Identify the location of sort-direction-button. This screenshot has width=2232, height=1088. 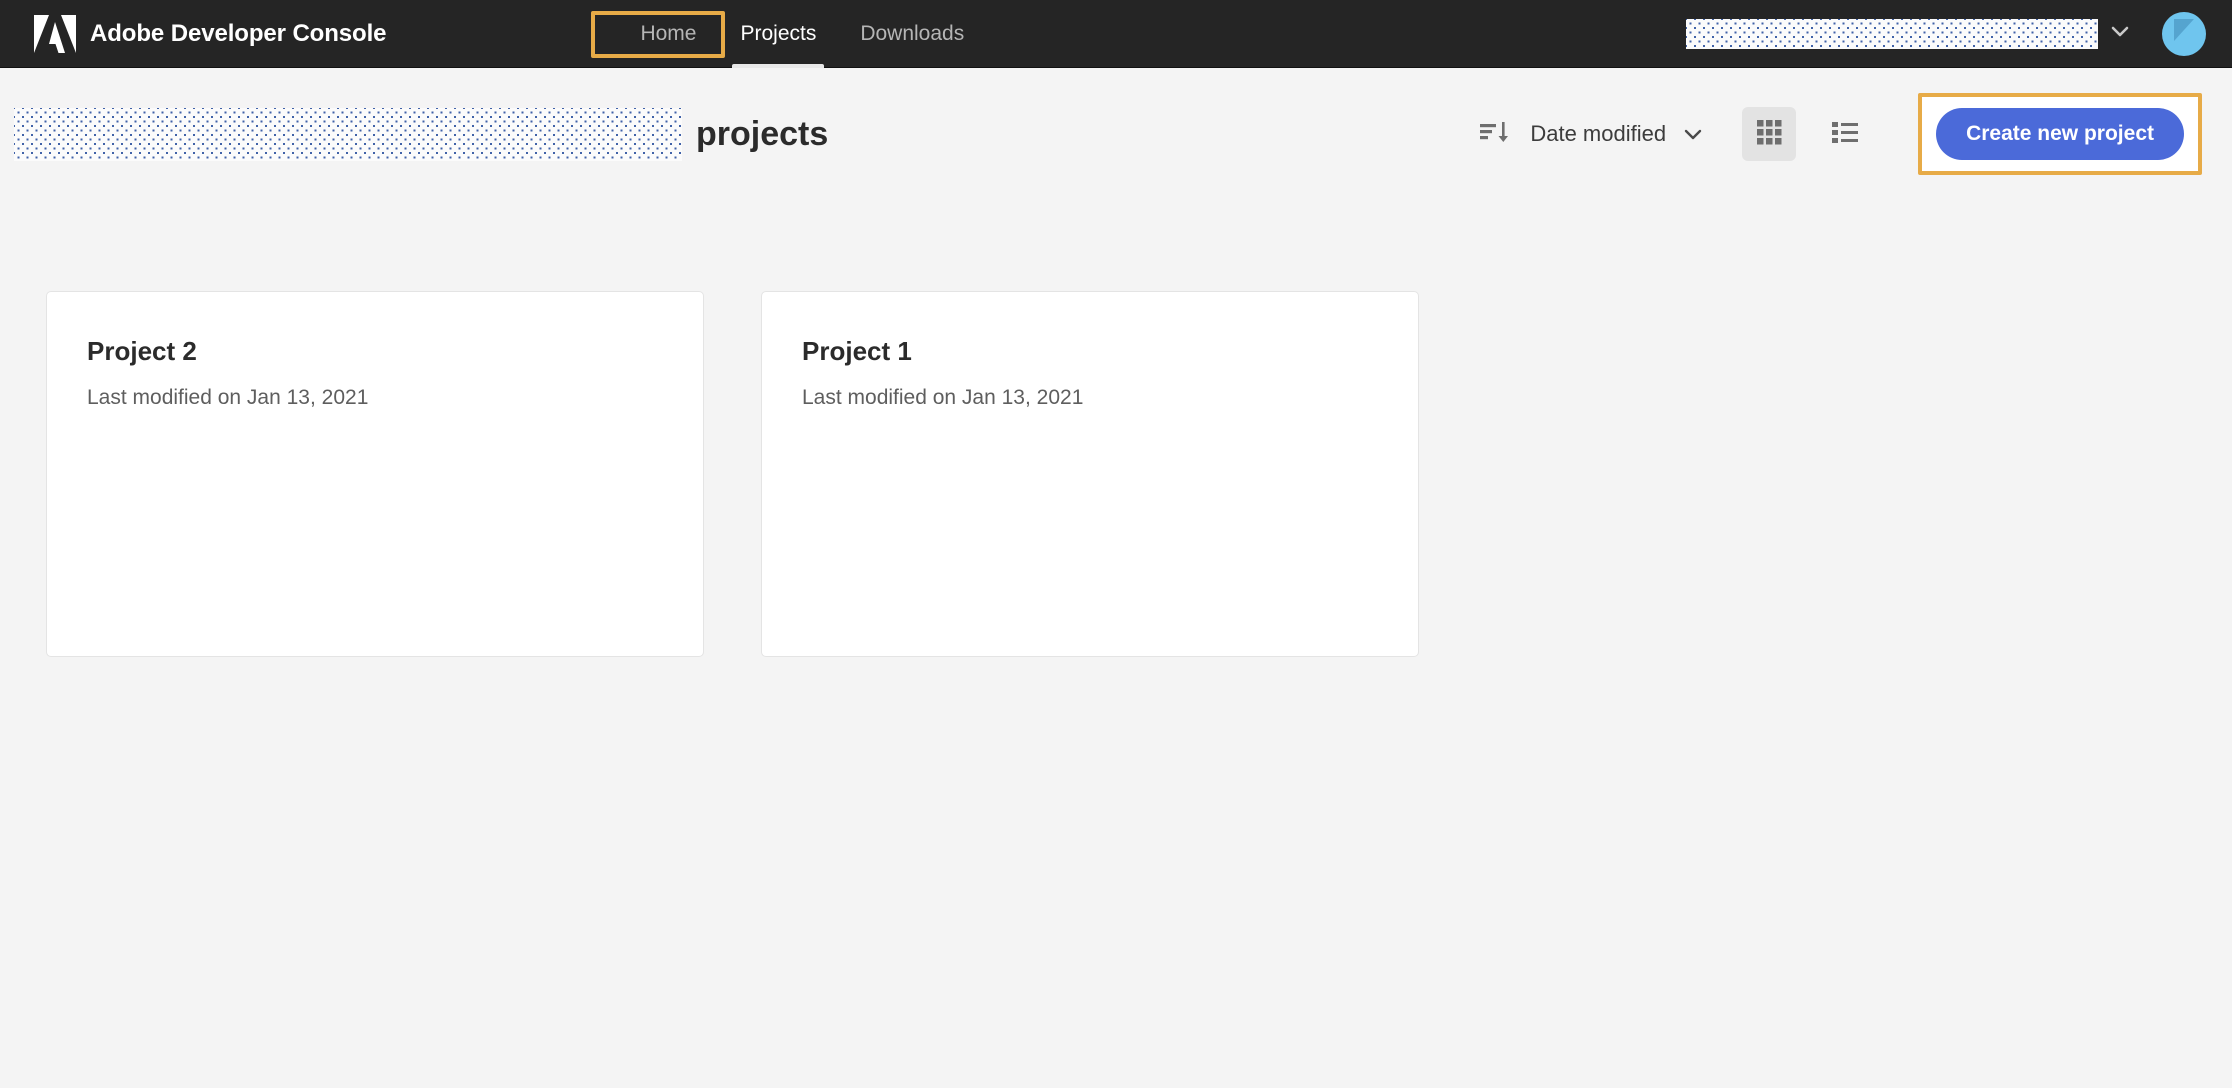
(1494, 134).